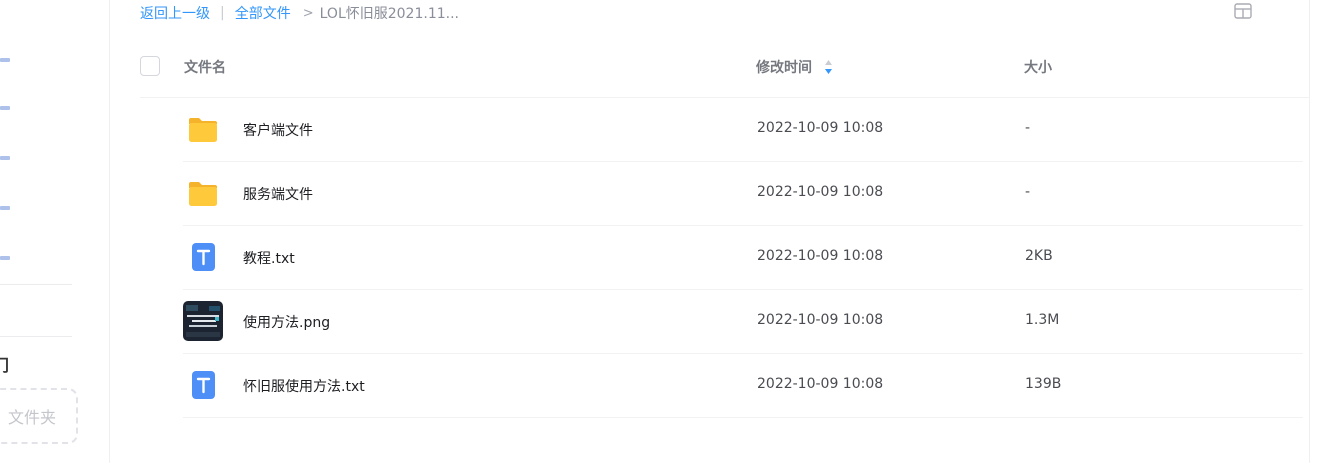 This screenshot has height=463, width=1322. I want to click on file-name: 服务端文件, so click(278, 194).